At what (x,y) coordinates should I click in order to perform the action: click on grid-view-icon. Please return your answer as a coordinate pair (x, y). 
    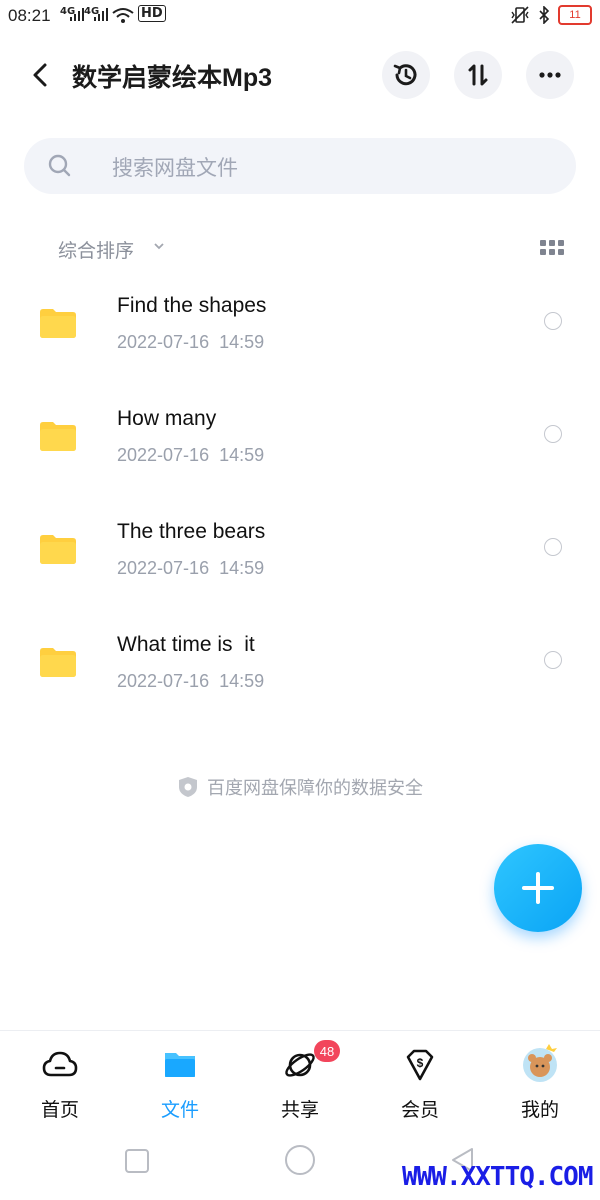
    Looking at the image, I should click on (552, 248).